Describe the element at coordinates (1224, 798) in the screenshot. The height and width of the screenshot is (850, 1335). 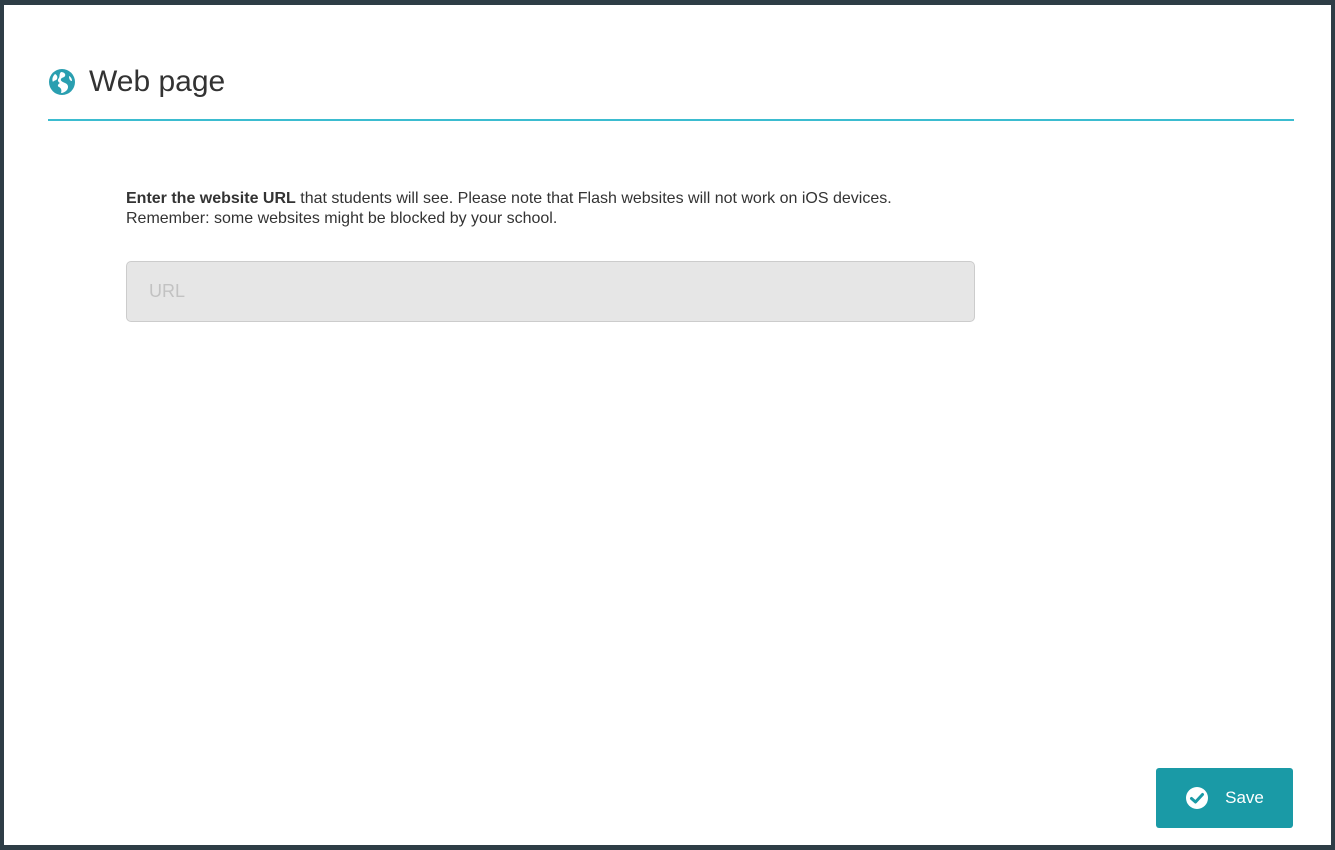
I see `save-button: Save` at that location.